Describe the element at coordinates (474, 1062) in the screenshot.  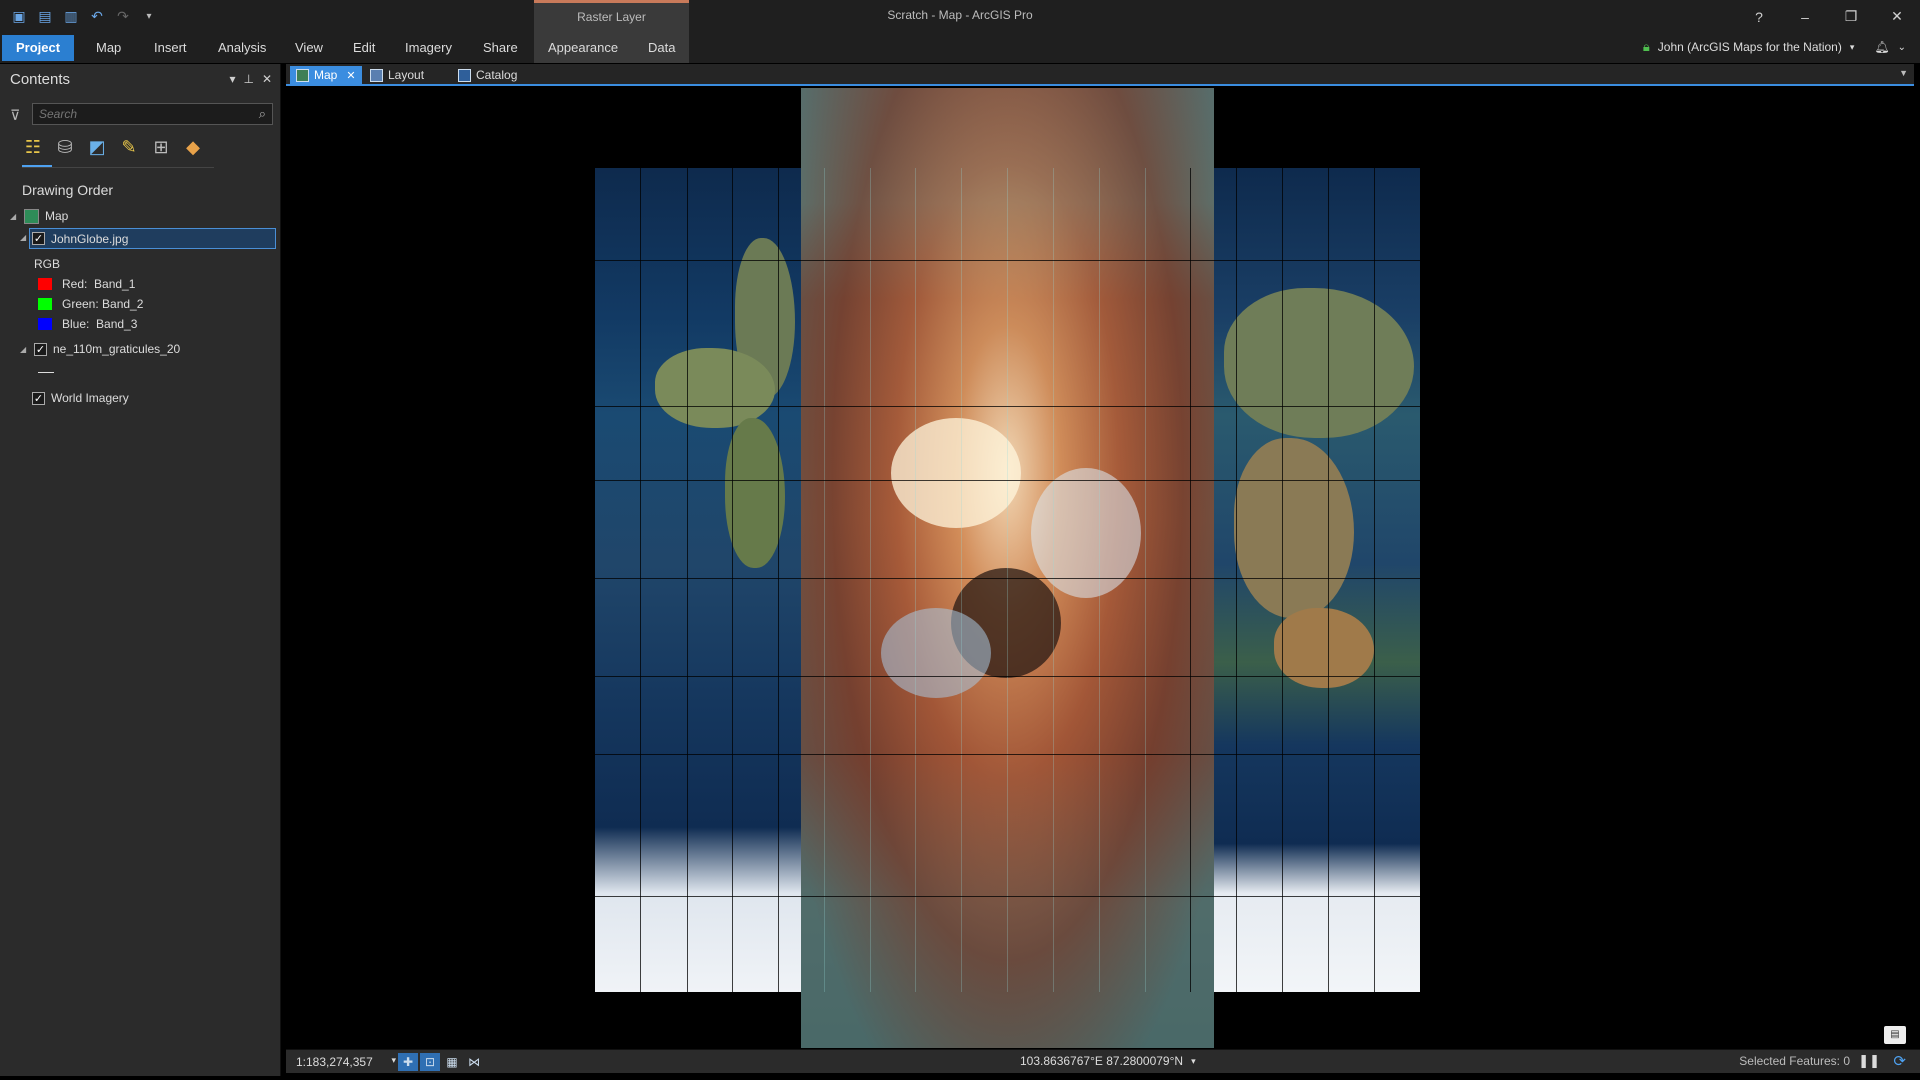
I see `snapping-toggle-icon: ⋈` at that location.